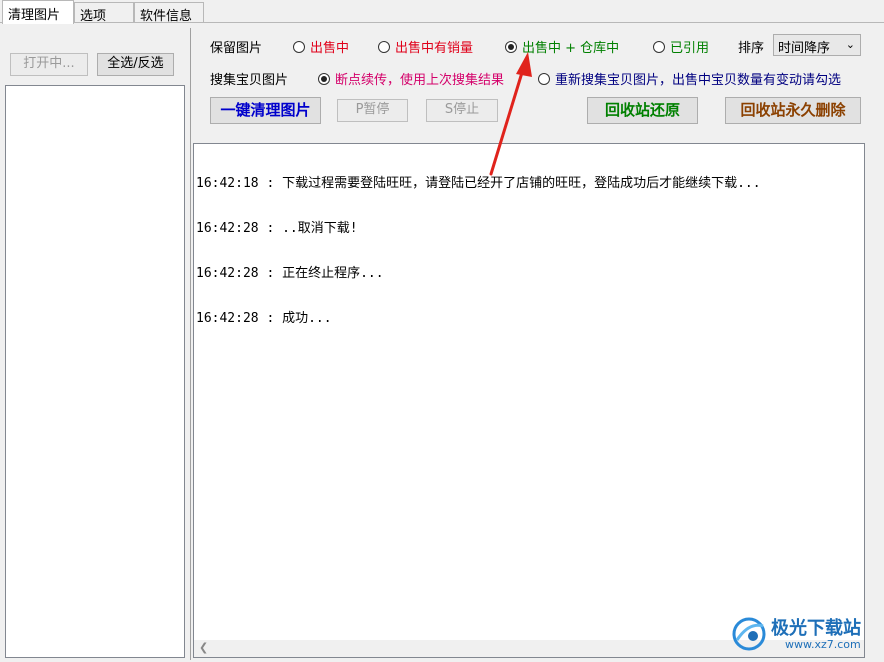 This screenshot has height=662, width=884. I want to click on scroll-left-icon: ❮, so click(203, 647).